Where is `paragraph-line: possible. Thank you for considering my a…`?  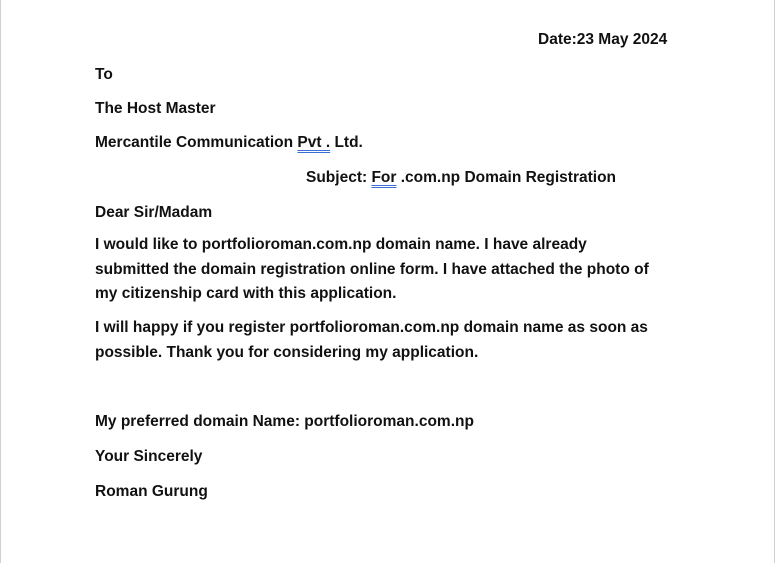
paragraph-line: possible. Thank you for considering my a… is located at coordinates (287, 352).